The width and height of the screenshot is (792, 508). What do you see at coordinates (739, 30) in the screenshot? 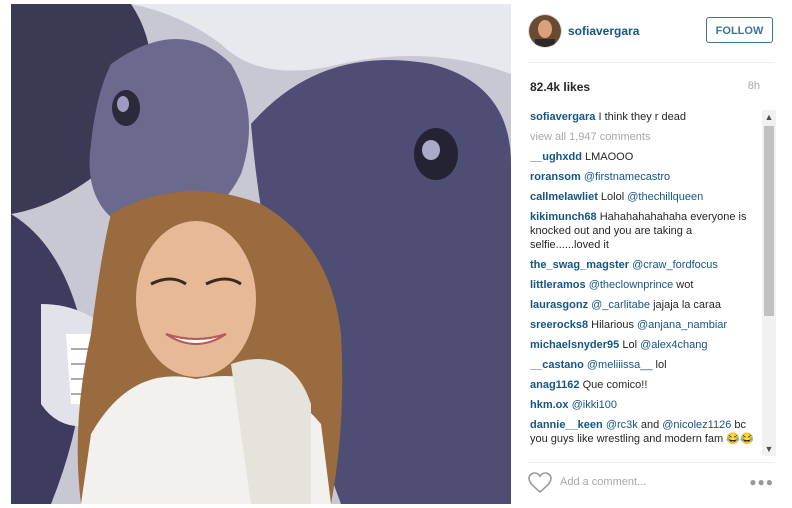
I see `follow-button: FOLLOW` at bounding box center [739, 30].